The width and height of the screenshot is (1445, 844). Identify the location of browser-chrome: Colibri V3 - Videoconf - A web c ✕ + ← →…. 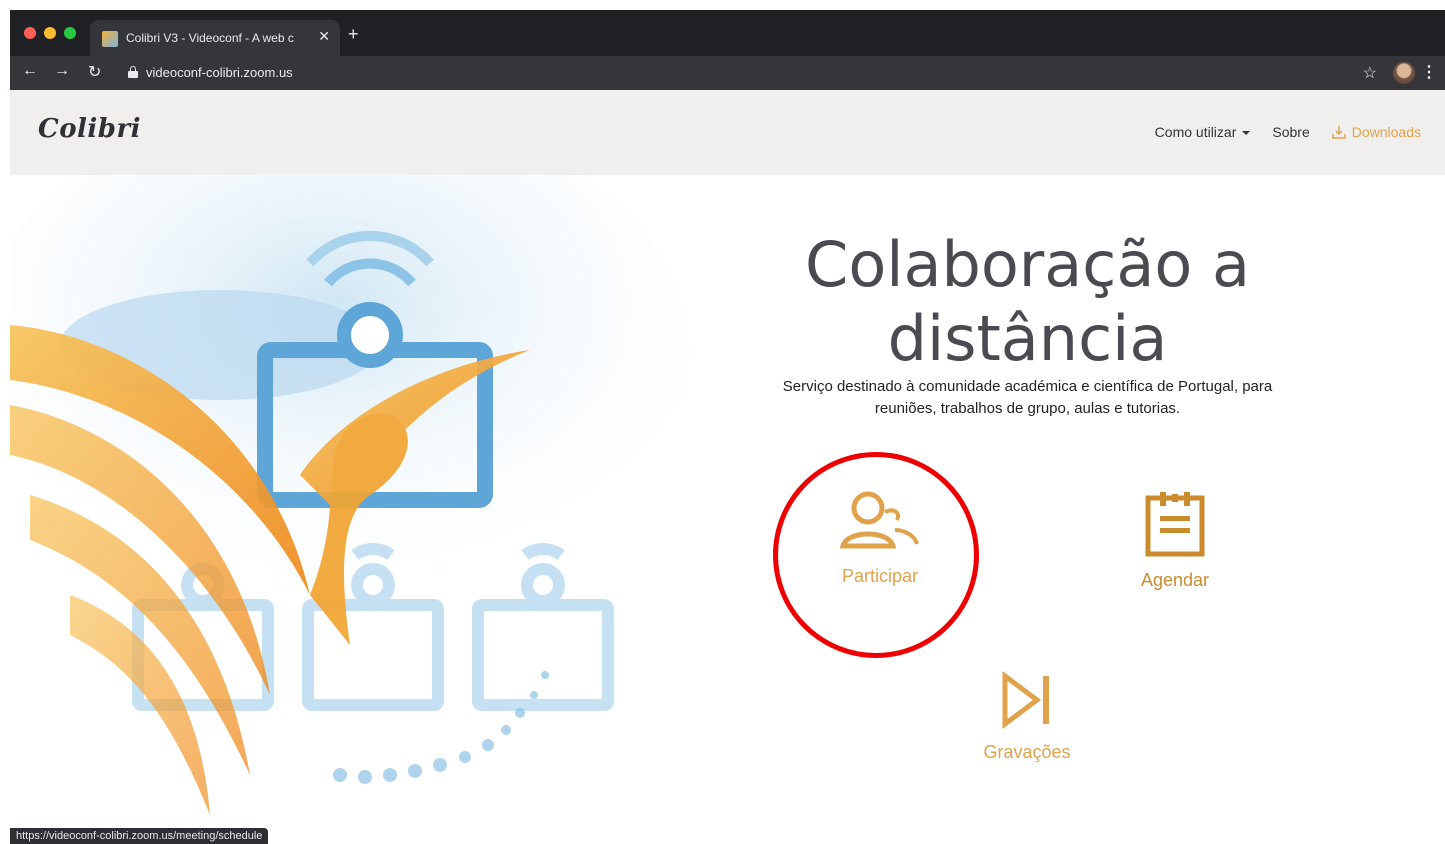
(727, 50).